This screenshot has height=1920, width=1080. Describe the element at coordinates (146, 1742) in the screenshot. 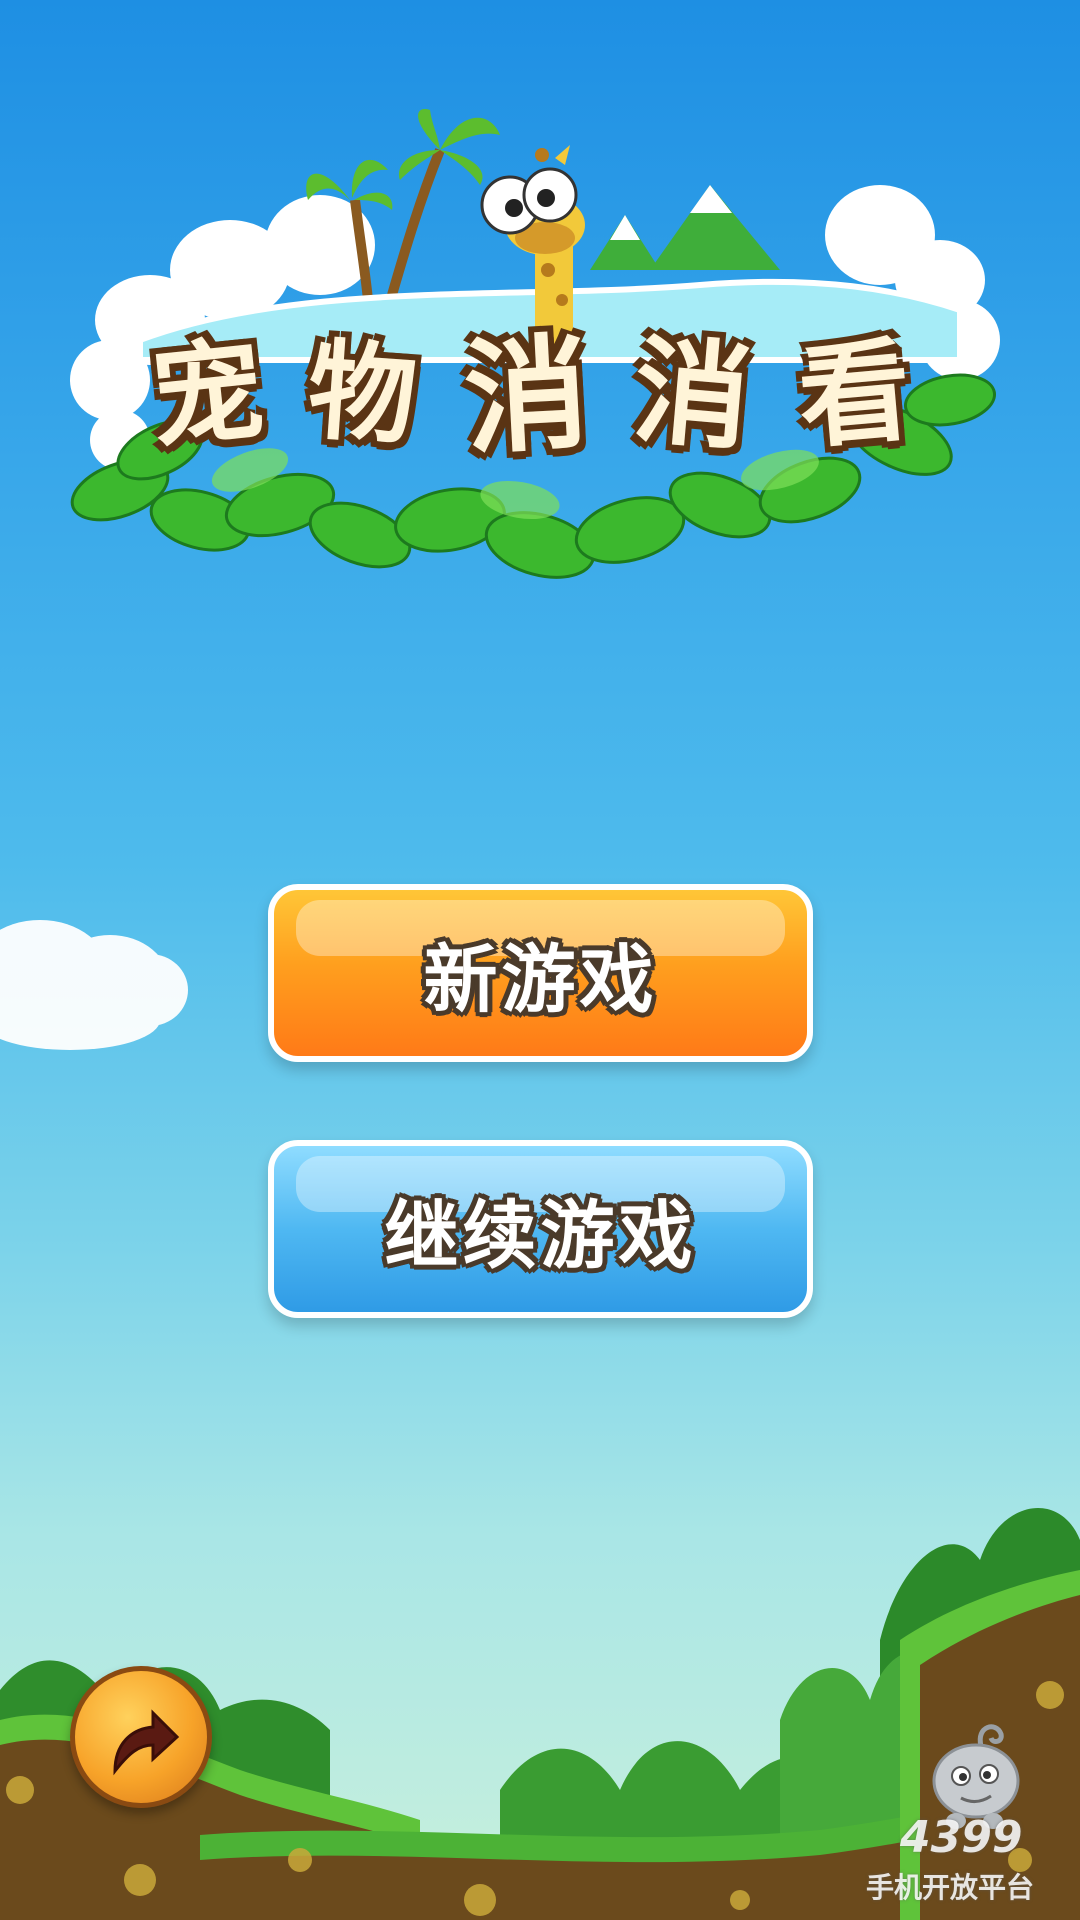

I see `share-arrow-icon` at that location.